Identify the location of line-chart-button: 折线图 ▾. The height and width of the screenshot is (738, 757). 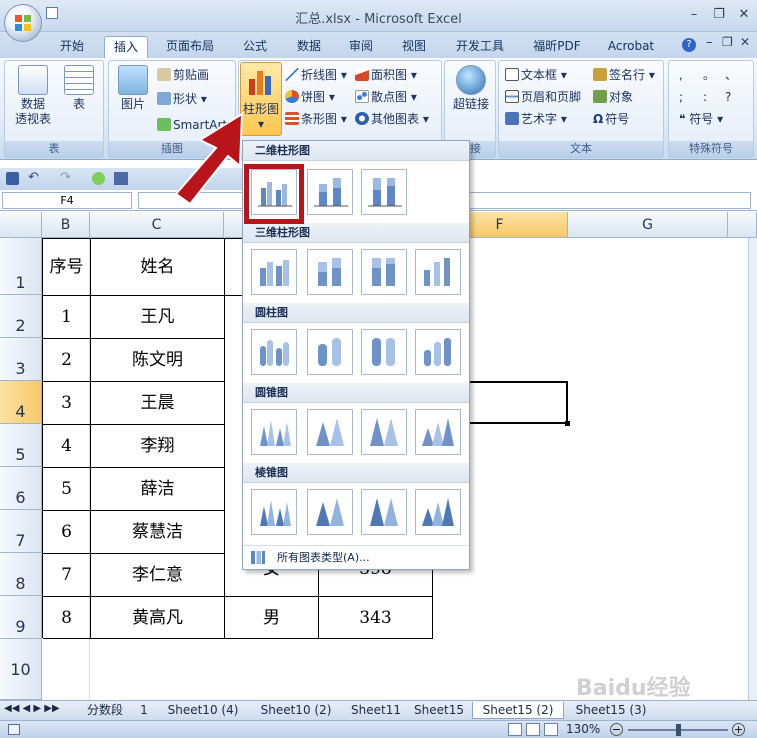
(316, 75).